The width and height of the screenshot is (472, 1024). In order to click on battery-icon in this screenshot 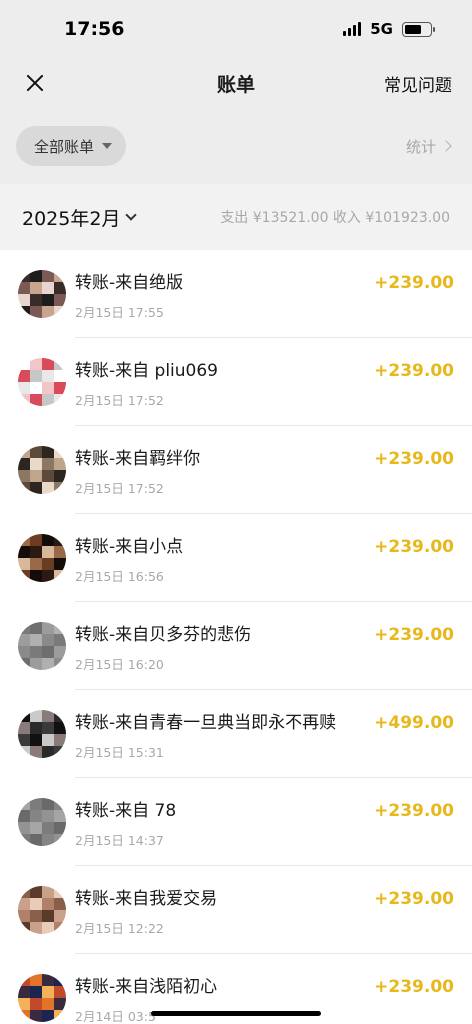, I will do `click(418, 29)`.